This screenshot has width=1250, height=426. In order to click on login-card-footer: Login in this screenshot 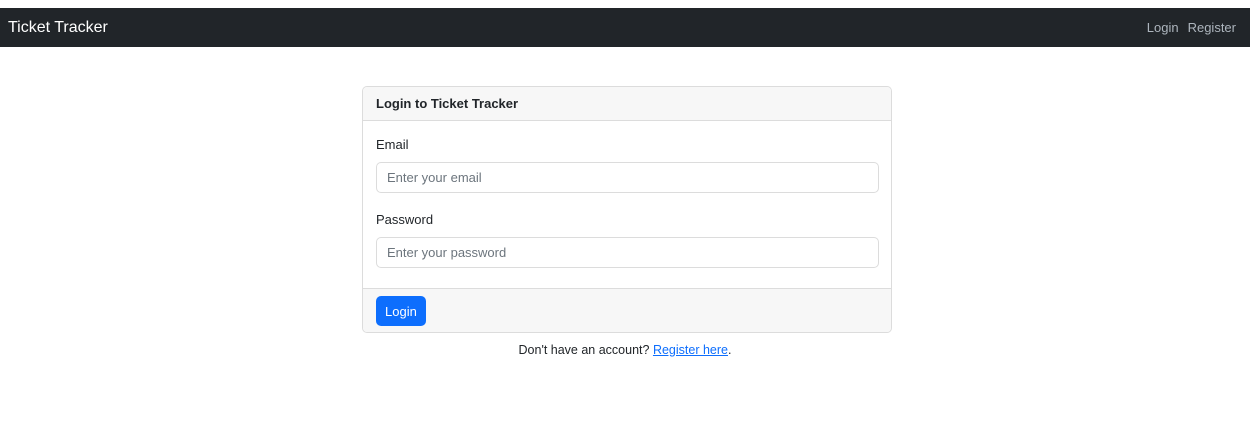, I will do `click(627, 310)`.